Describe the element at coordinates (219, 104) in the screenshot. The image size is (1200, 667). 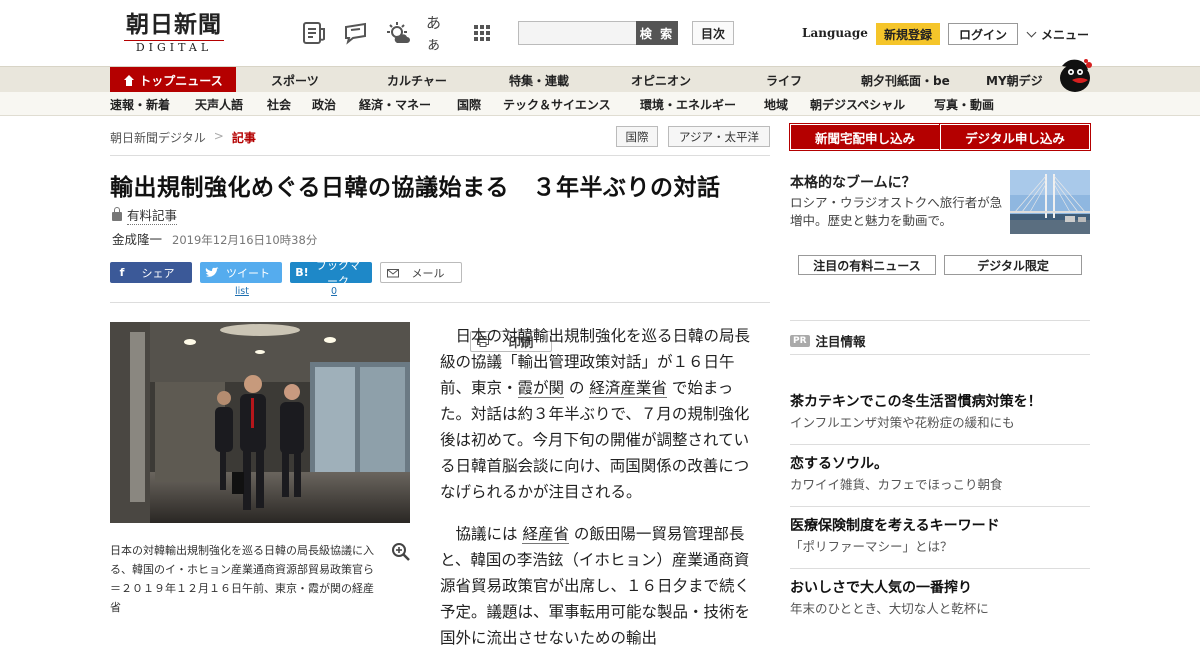
I see `nav2-tenseijingo: 天声人語` at that location.